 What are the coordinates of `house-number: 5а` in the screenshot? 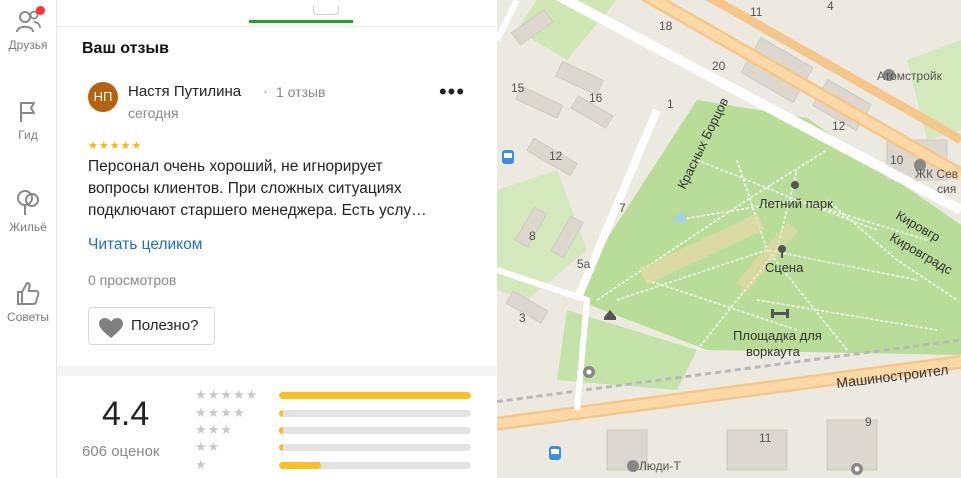 It's located at (584, 264).